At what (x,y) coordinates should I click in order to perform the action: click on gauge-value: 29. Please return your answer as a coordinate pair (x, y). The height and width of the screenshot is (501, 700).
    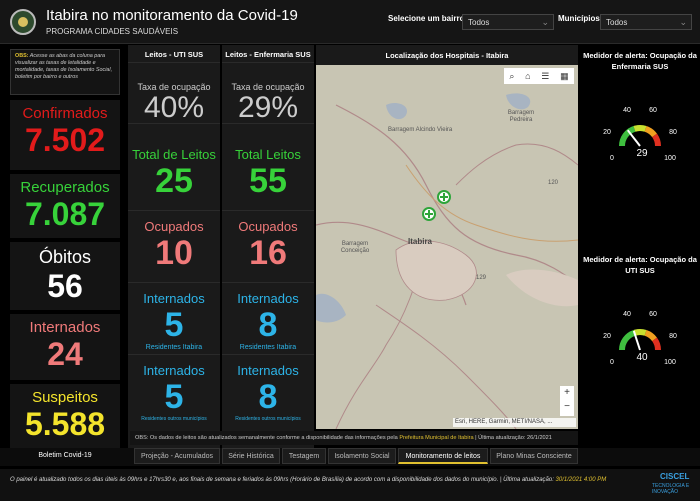
    Looking at the image, I should click on (642, 153).